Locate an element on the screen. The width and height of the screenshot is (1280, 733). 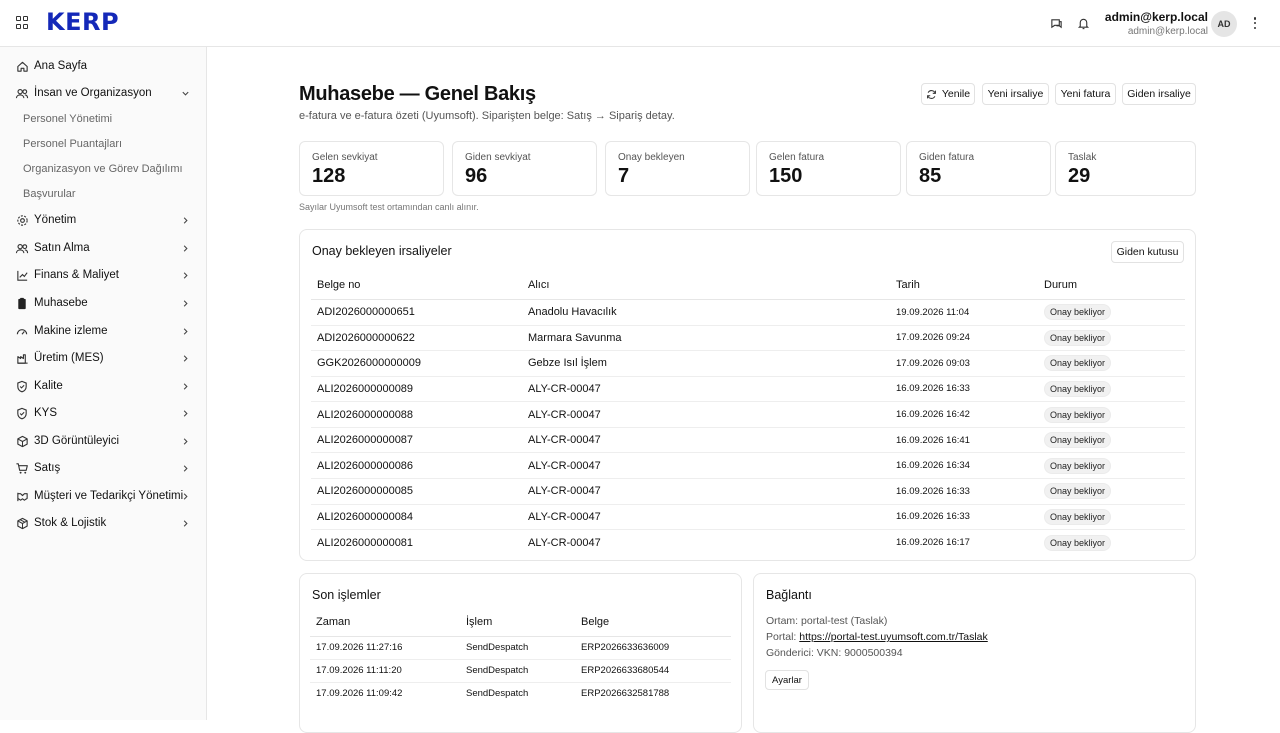
sidebar-item-kys: KYS is located at coordinates (103, 413).